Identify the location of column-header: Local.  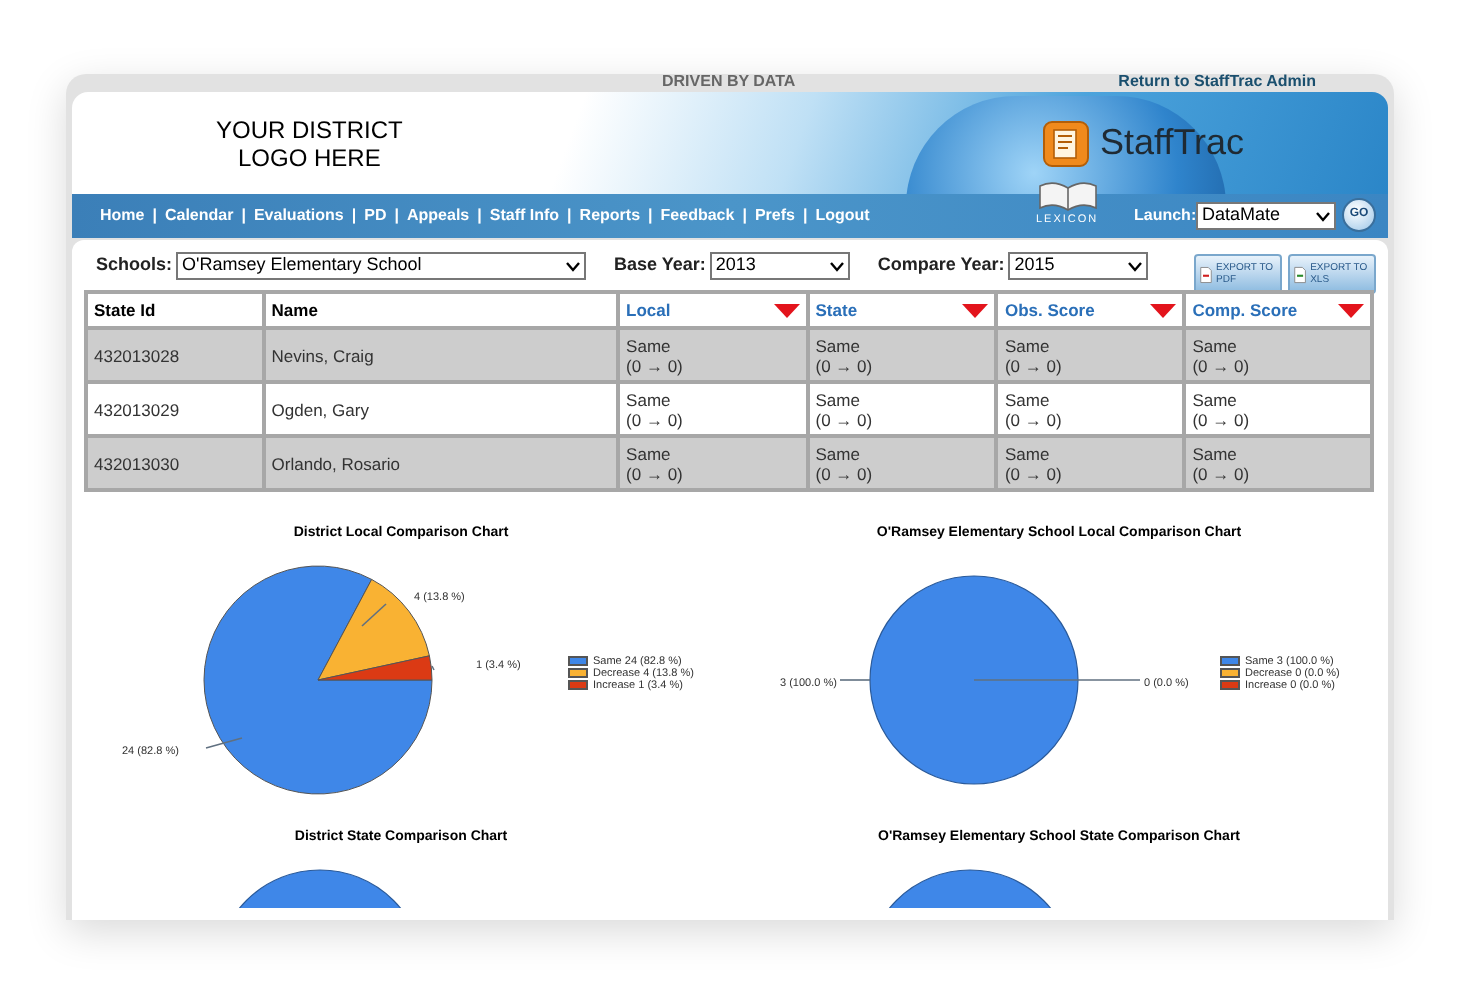
(713, 310).